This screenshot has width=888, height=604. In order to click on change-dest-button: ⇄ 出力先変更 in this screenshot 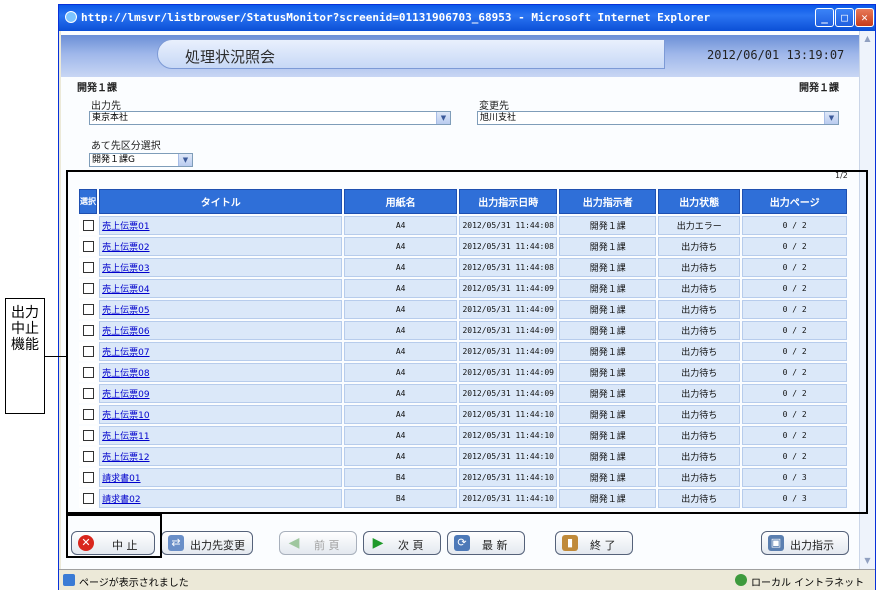, I will do `click(207, 543)`.